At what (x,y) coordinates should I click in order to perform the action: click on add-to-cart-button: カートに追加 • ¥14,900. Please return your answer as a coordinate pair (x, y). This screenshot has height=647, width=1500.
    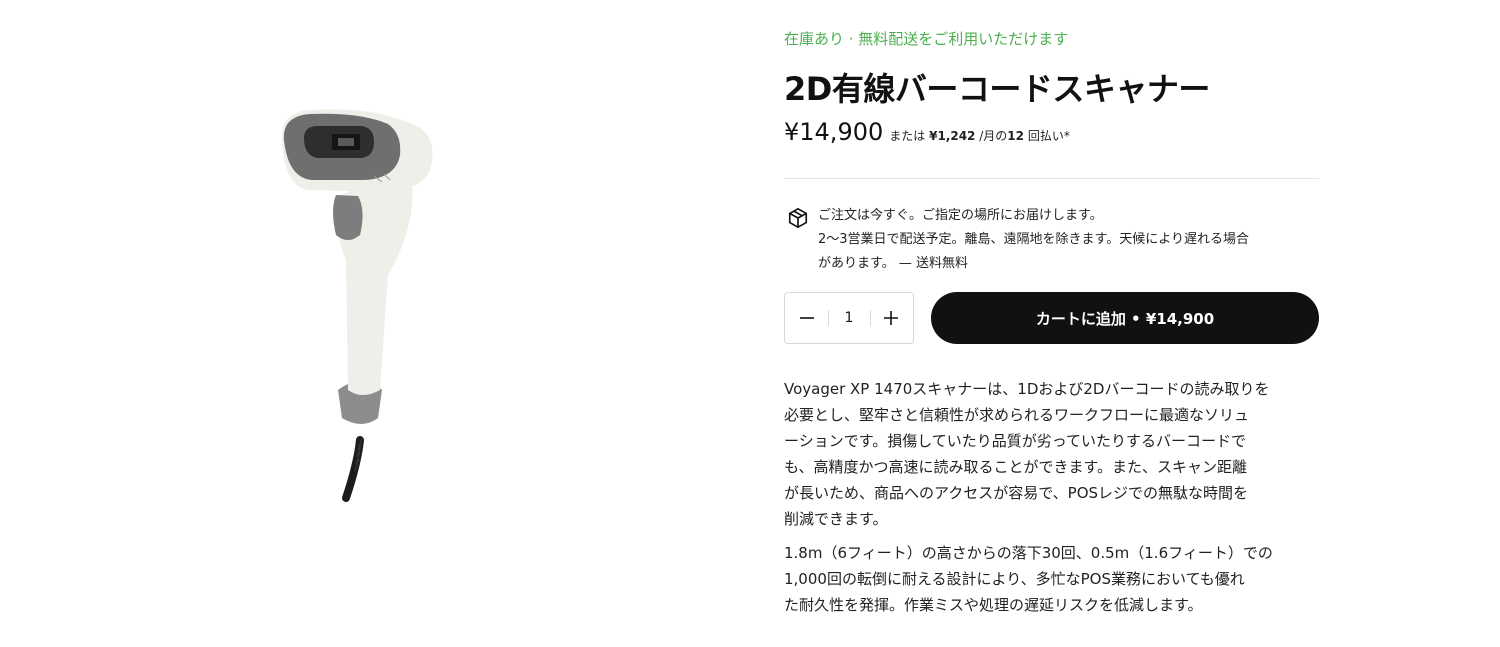
    Looking at the image, I should click on (1125, 318).